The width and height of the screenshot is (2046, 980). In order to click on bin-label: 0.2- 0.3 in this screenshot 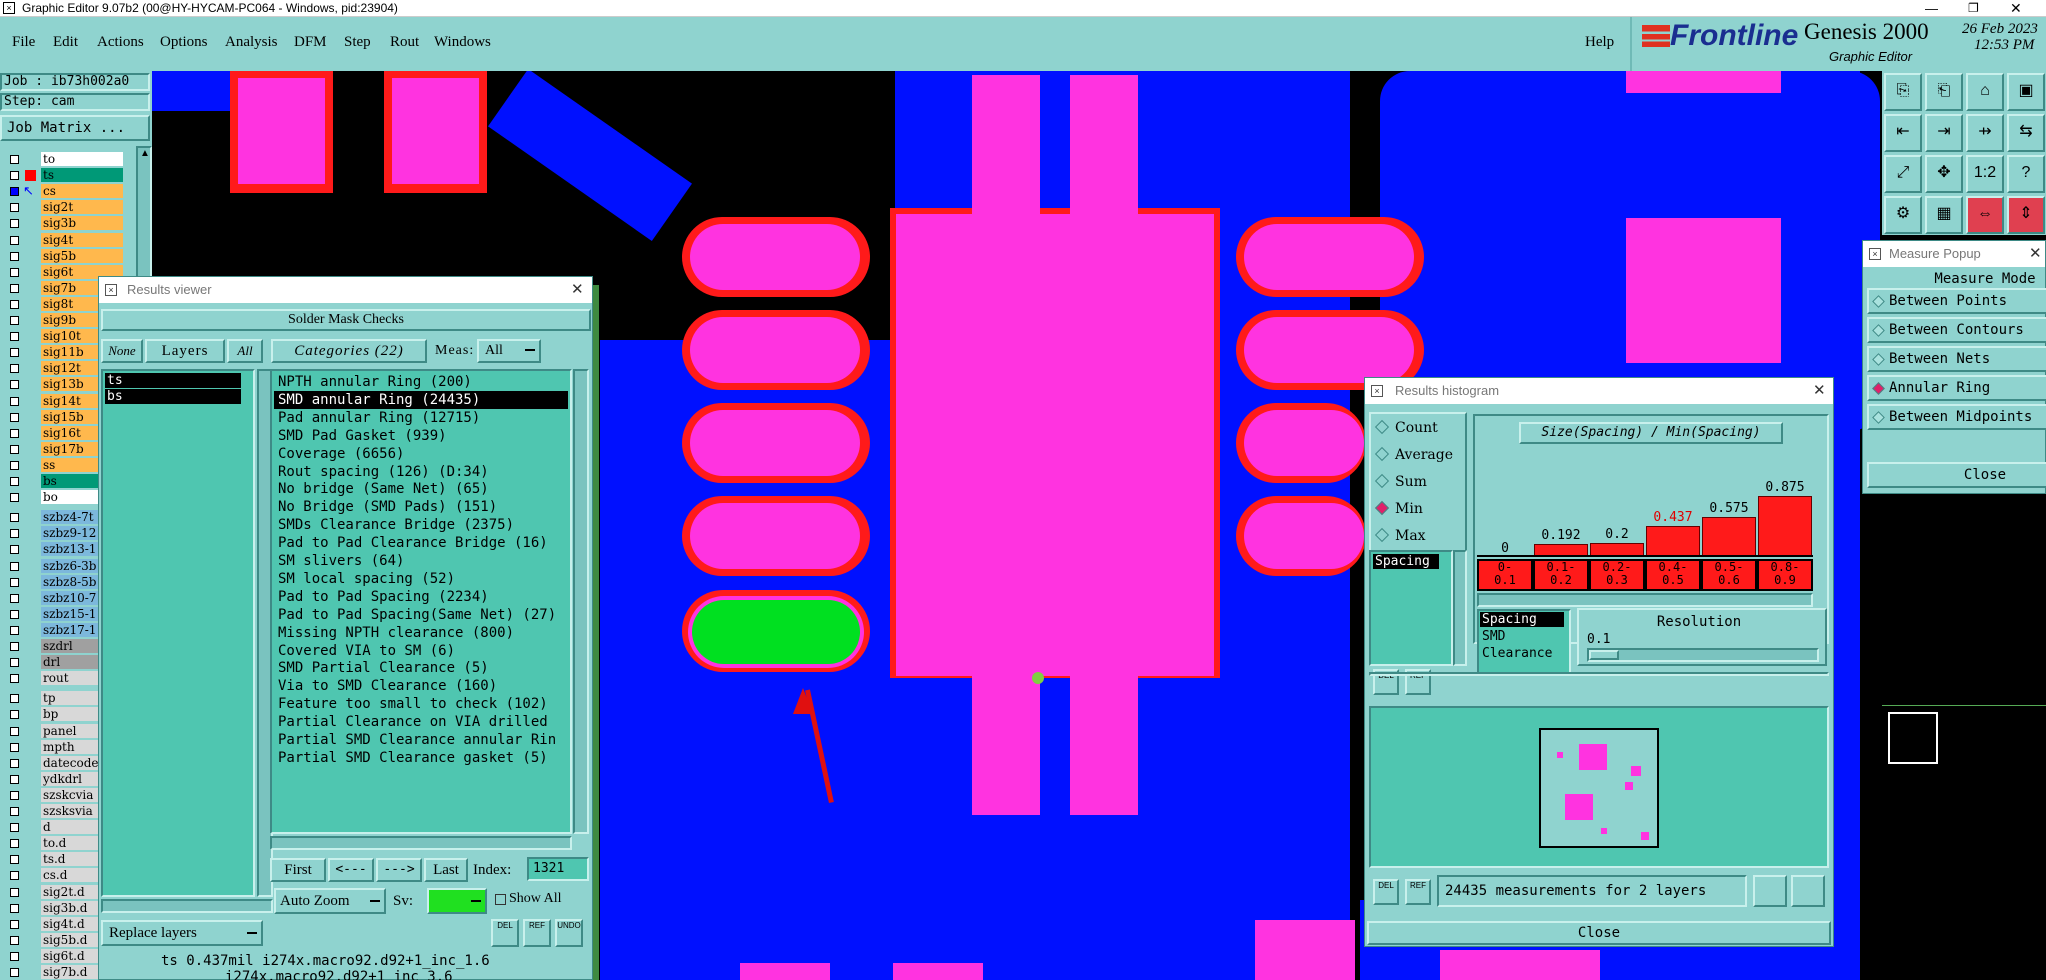, I will do `click(1617, 575)`.